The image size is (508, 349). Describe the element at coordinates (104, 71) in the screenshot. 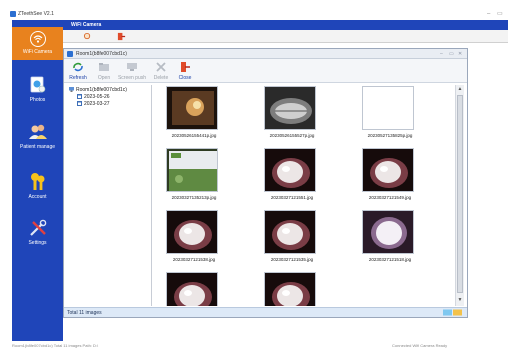

I see `open-button: Open` at that location.